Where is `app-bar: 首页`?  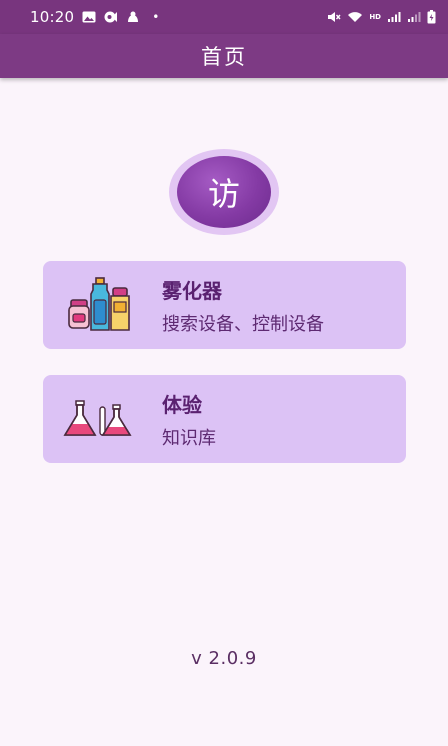 app-bar: 首页 is located at coordinates (224, 56).